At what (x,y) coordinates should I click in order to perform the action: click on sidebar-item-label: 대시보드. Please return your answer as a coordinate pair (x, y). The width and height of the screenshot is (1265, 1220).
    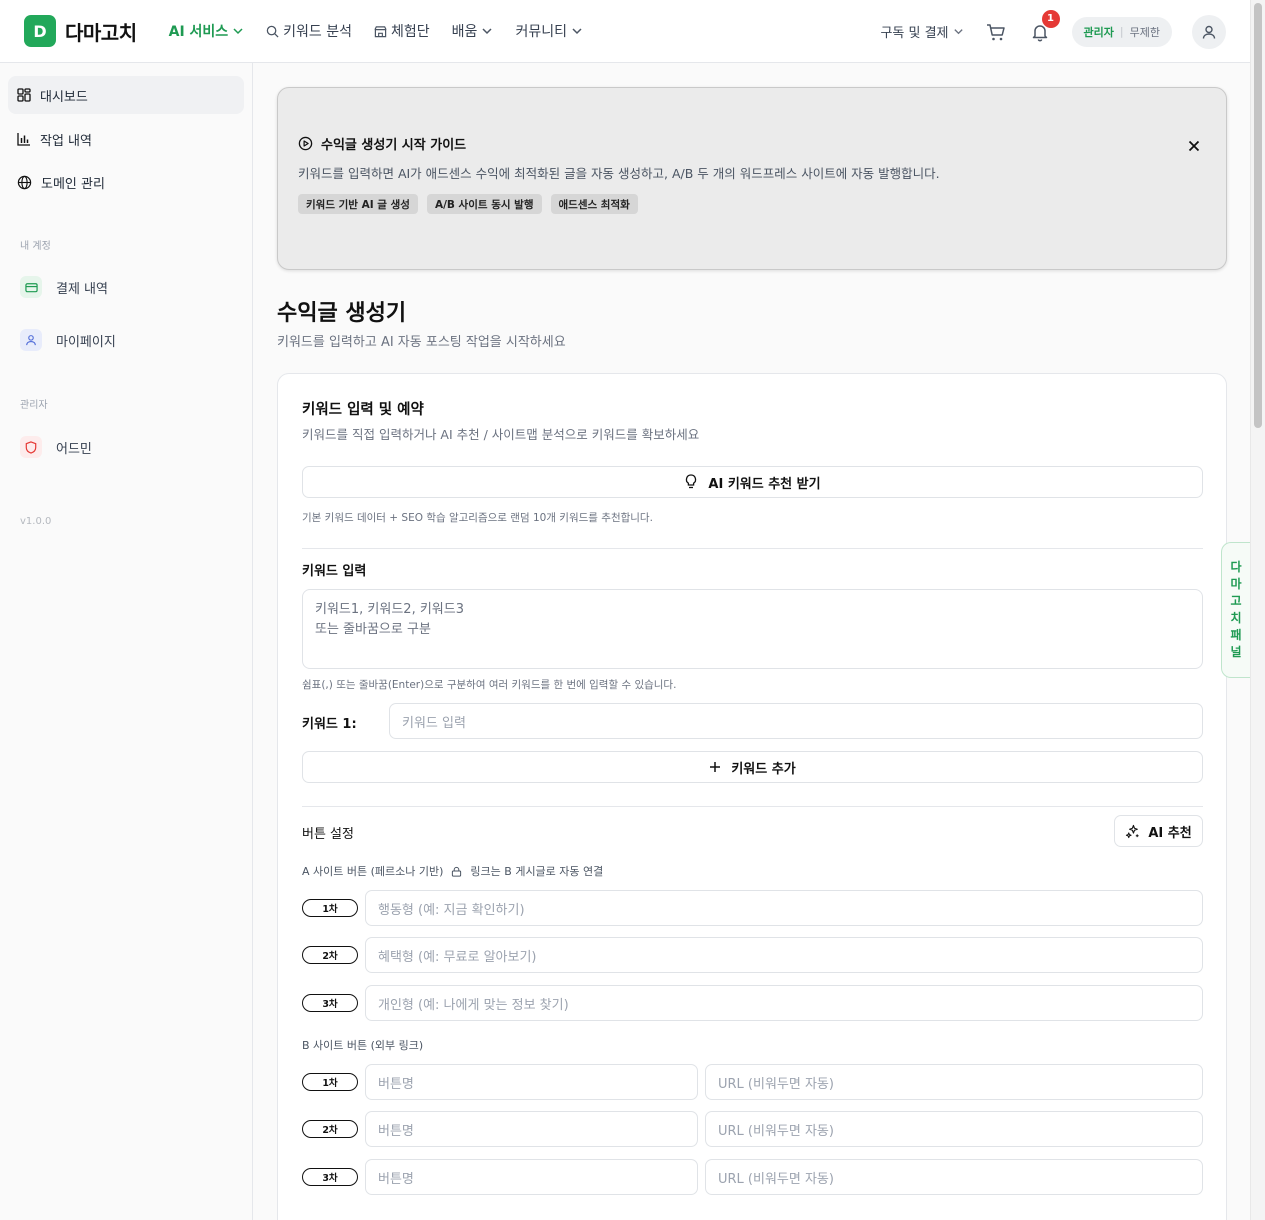
    Looking at the image, I should click on (64, 97).